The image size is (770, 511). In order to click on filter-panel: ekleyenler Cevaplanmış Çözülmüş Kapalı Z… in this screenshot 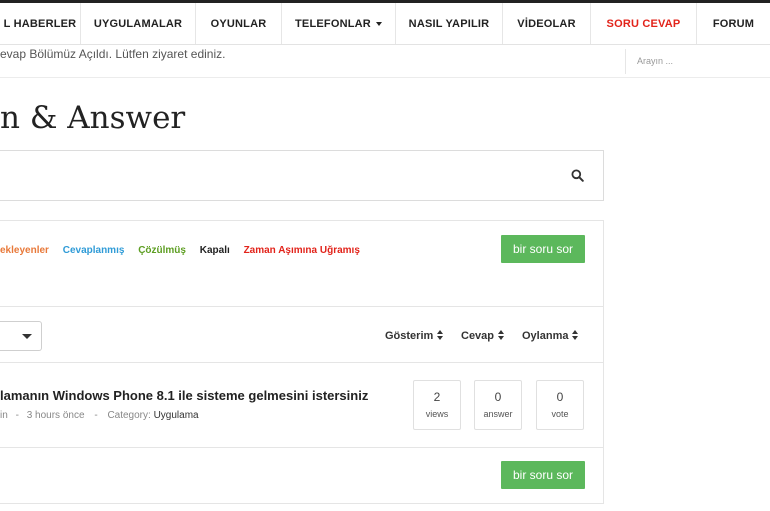, I will do `click(302, 263)`.